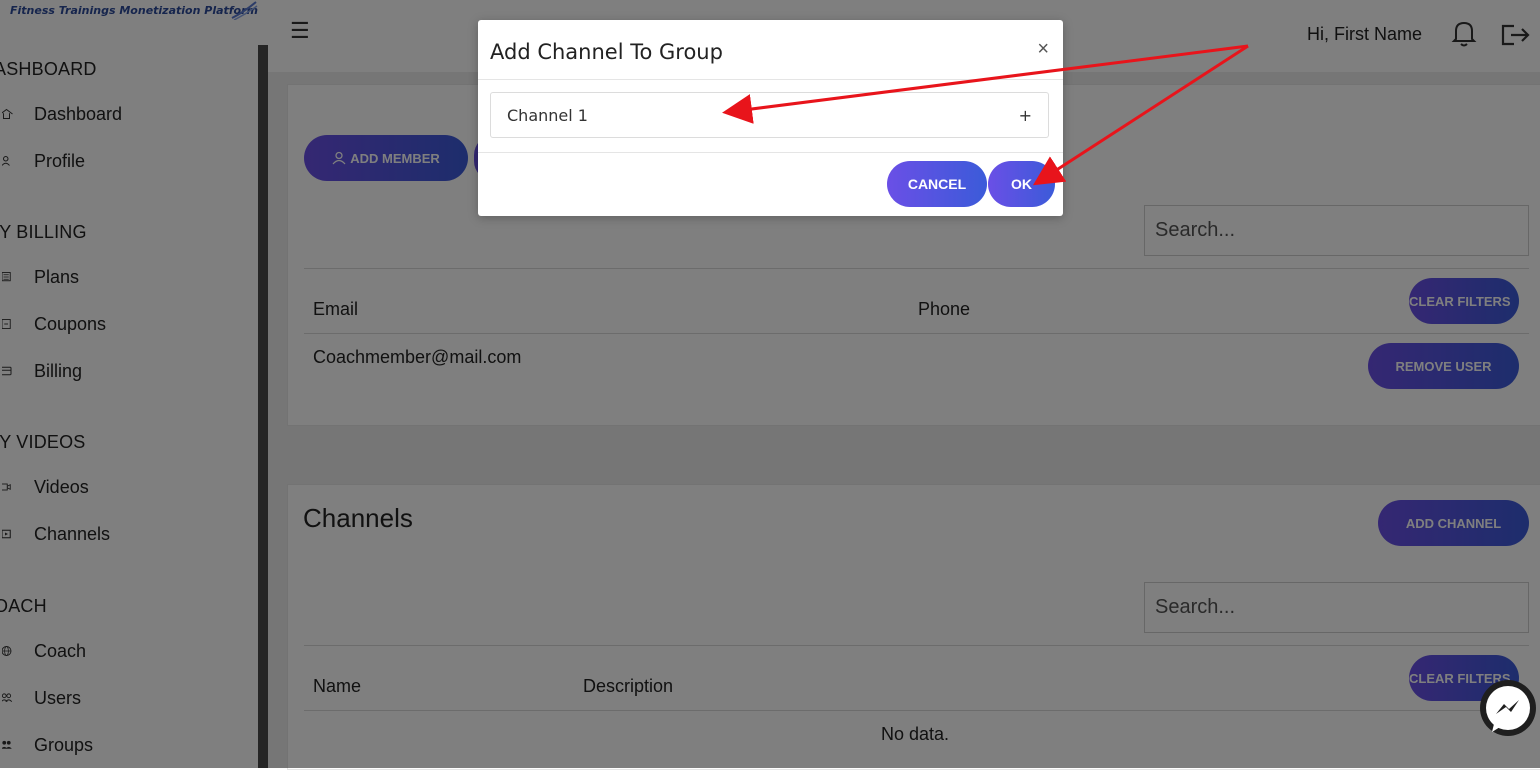 The image size is (1540, 770). I want to click on ok-label: OK, so click(1021, 184).